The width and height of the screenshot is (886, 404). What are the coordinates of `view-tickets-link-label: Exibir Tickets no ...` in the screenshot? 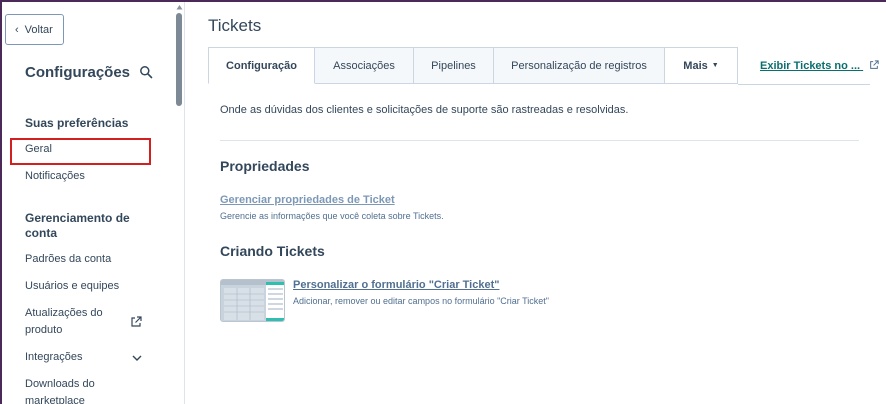 It's located at (810, 66).